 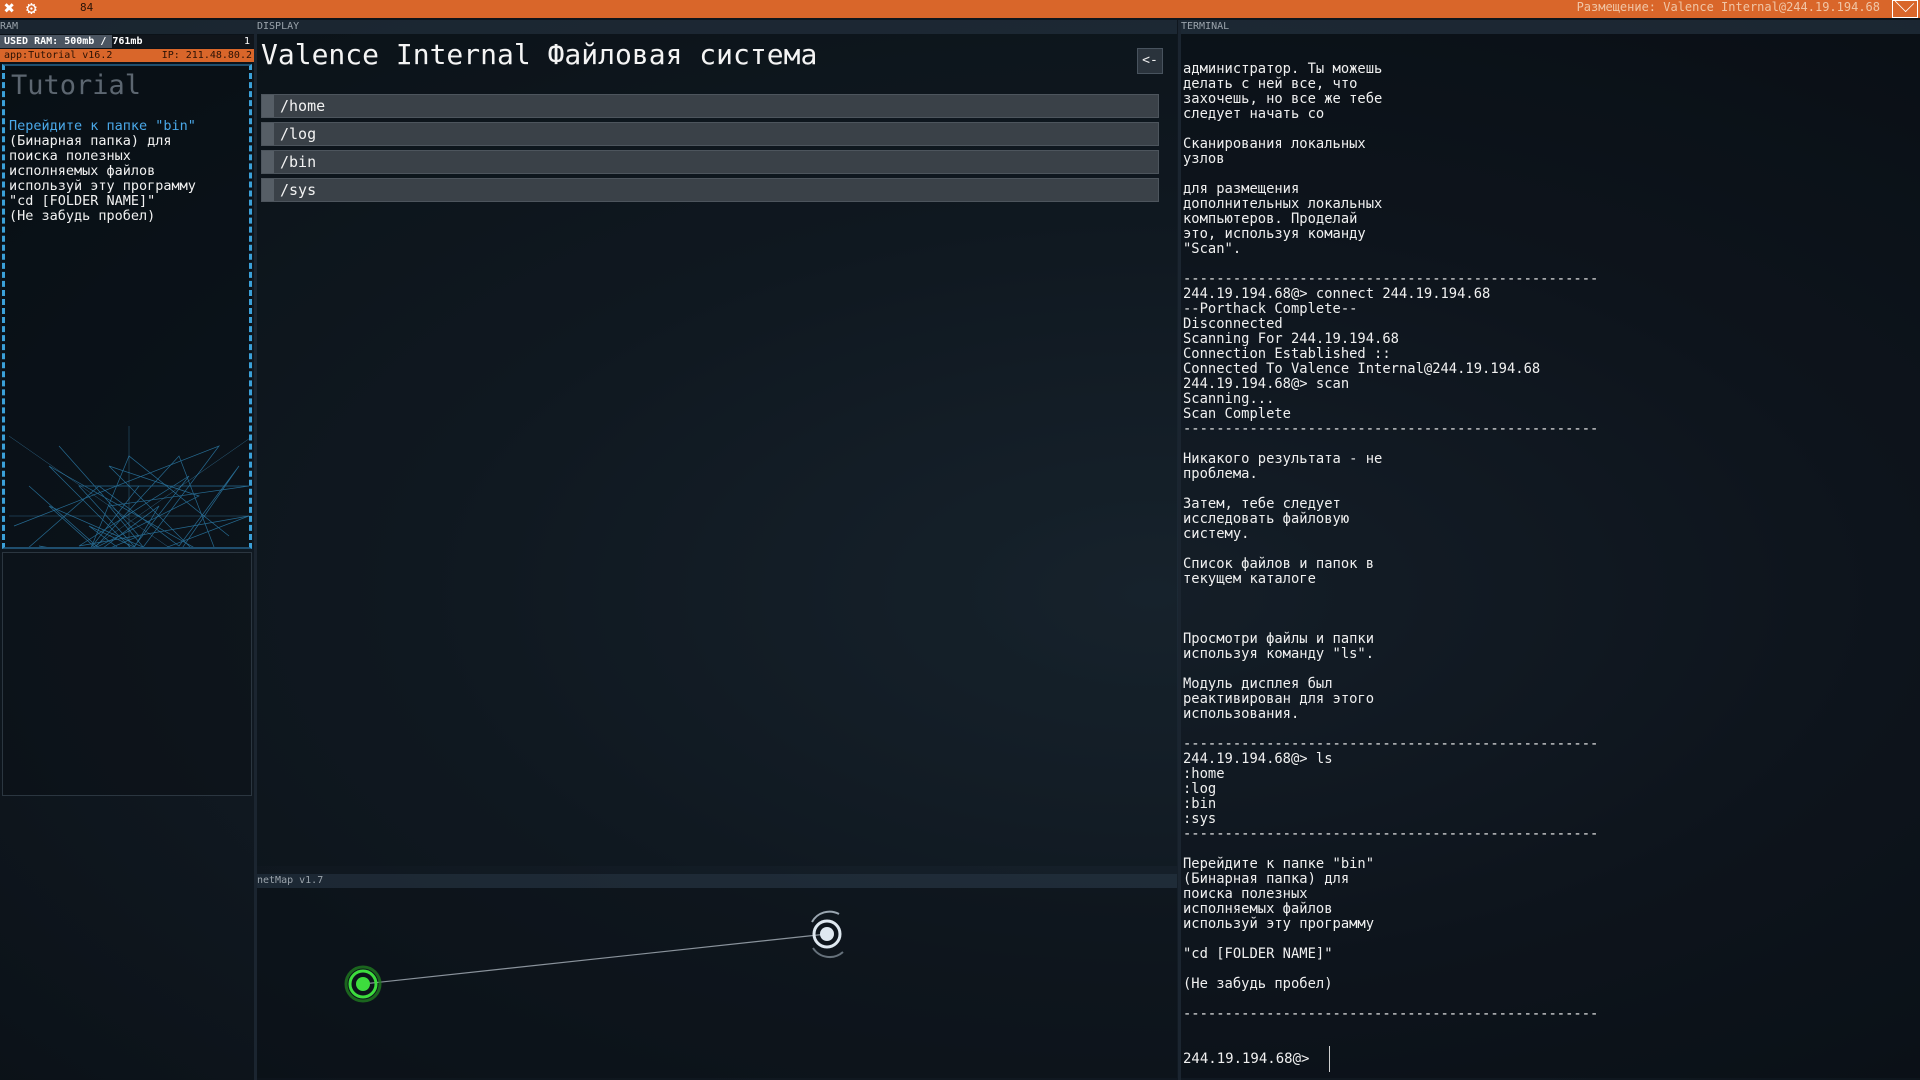 What do you see at coordinates (127, 674) in the screenshot?
I see `left-lower-panel` at bounding box center [127, 674].